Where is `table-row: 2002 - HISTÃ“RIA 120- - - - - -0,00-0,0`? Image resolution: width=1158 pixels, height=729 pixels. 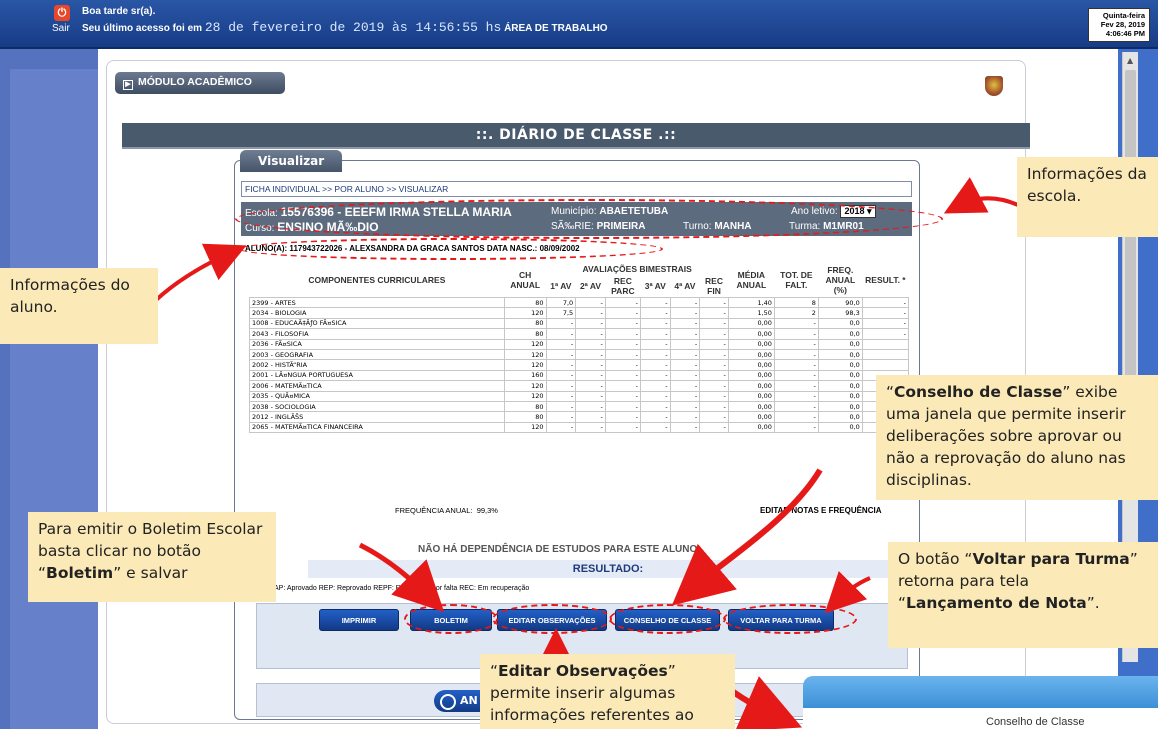 table-row: 2002 - HISTÃ“RIA 120- - - - - -0,00-0,0 is located at coordinates (579, 365).